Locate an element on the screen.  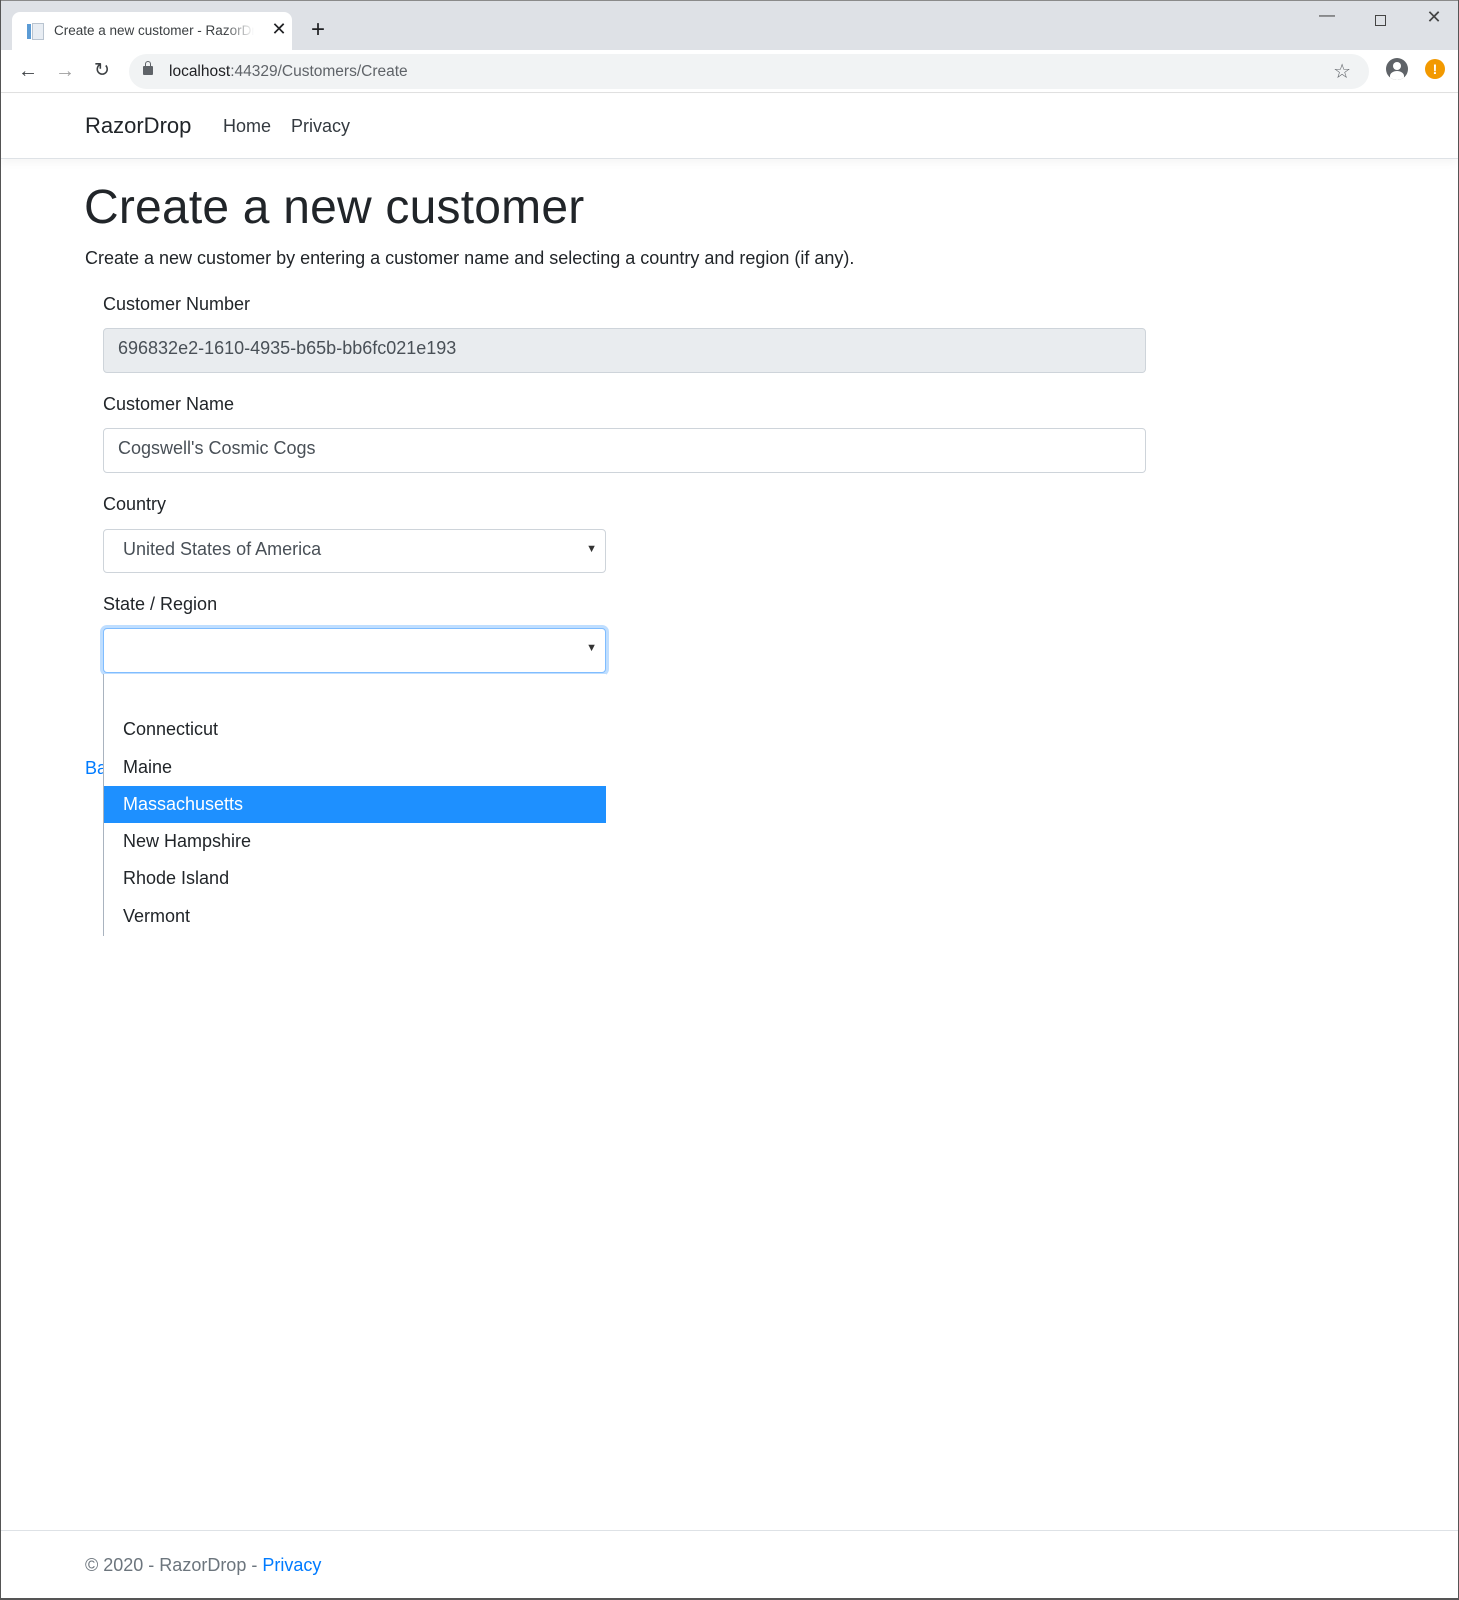
browser-tab: Create a new customer - RazorDrop ✕ is located at coordinates (152, 31).